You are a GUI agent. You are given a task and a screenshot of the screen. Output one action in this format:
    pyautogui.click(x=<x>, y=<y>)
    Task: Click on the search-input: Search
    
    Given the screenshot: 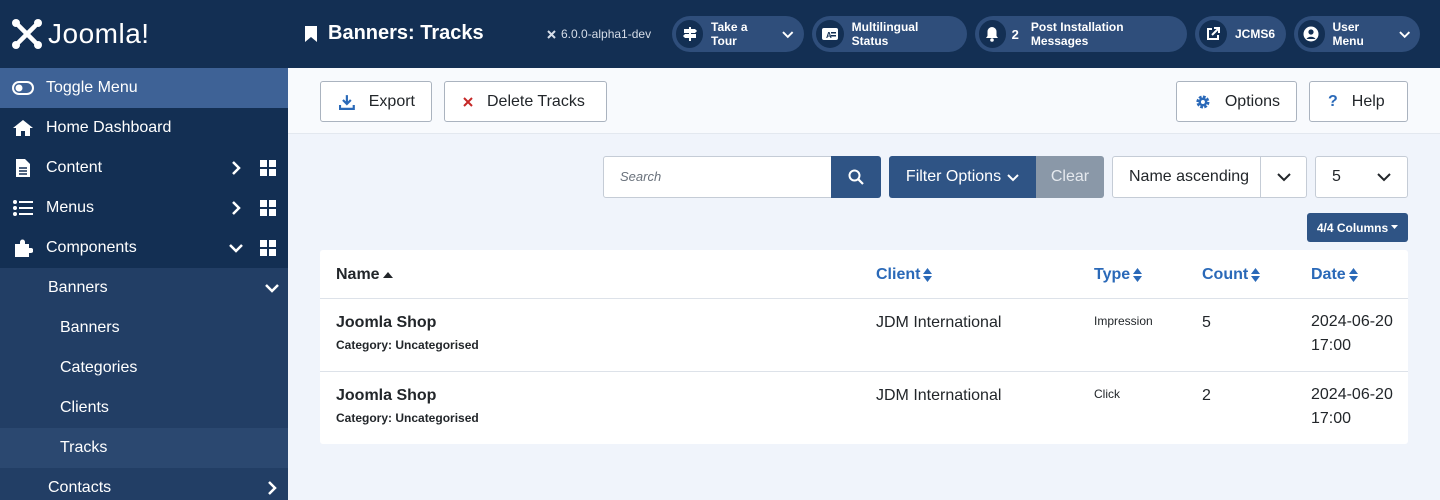 What is the action you would take?
    pyautogui.click(x=717, y=177)
    